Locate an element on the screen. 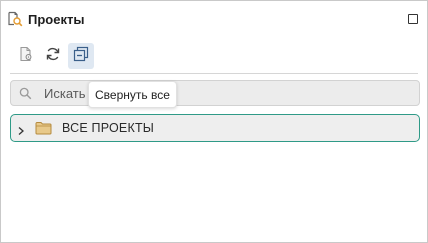 The height and width of the screenshot is (243, 428). refresh-icon is located at coordinates (53, 56).